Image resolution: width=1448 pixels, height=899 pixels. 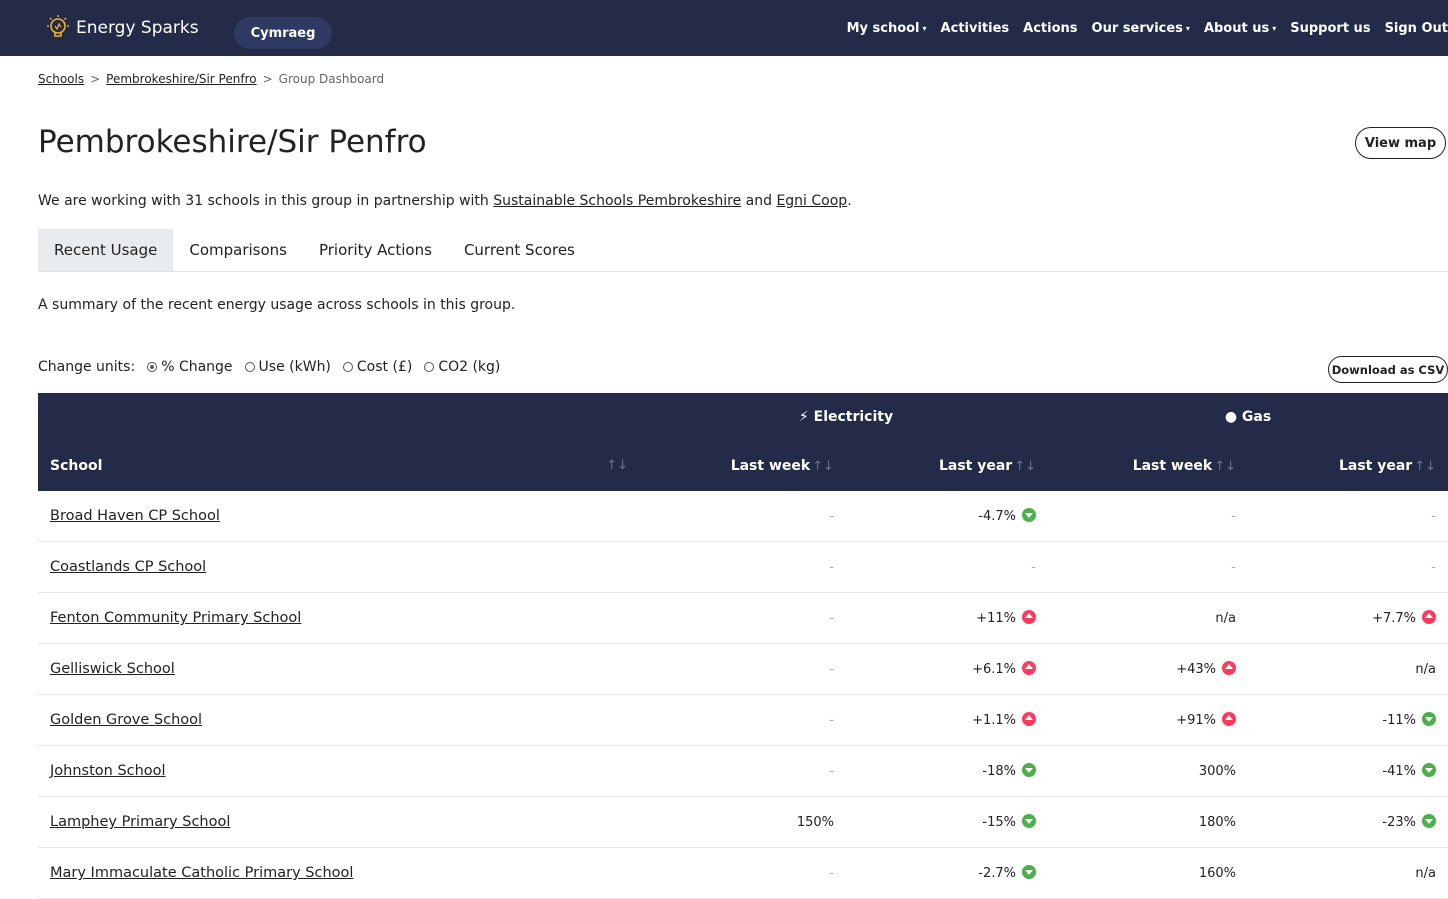 I want to click on group-header-blank, so click(x=341, y=417).